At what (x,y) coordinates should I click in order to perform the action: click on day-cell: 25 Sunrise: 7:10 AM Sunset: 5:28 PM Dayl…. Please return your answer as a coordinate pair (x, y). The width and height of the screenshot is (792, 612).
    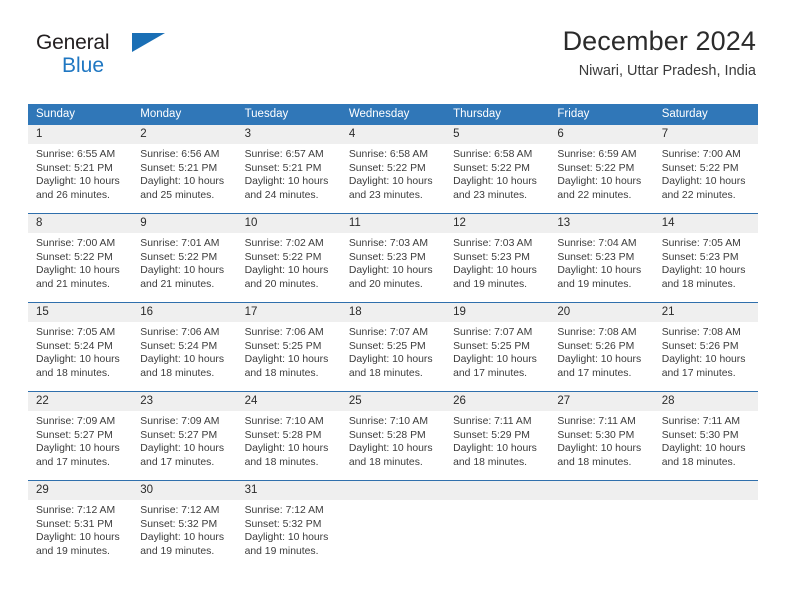
    Looking at the image, I should click on (393, 433).